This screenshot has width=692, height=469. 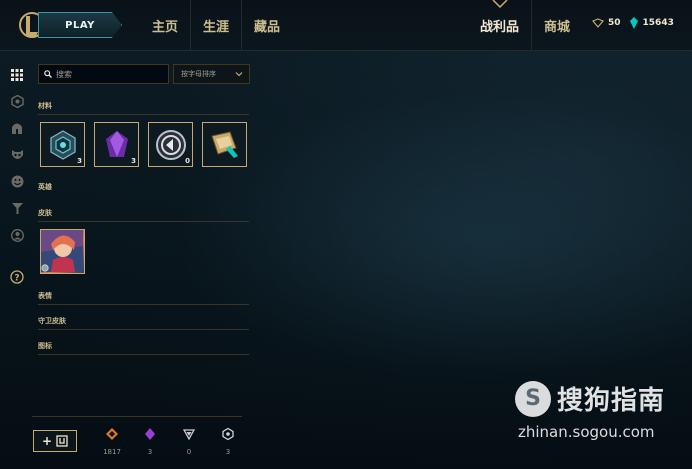 I want to click on loot-tile-hextech-chest: 3, so click(x=62, y=144).